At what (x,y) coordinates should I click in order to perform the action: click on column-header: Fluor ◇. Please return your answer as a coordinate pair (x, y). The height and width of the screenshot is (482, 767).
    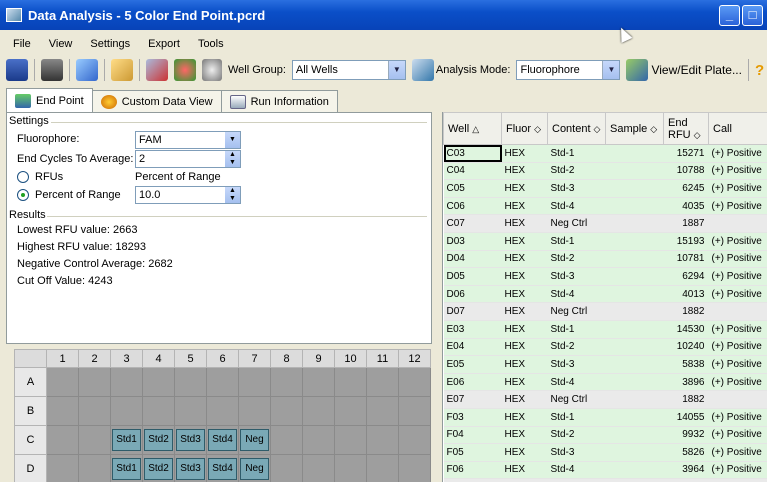
    Looking at the image, I should click on (524, 128).